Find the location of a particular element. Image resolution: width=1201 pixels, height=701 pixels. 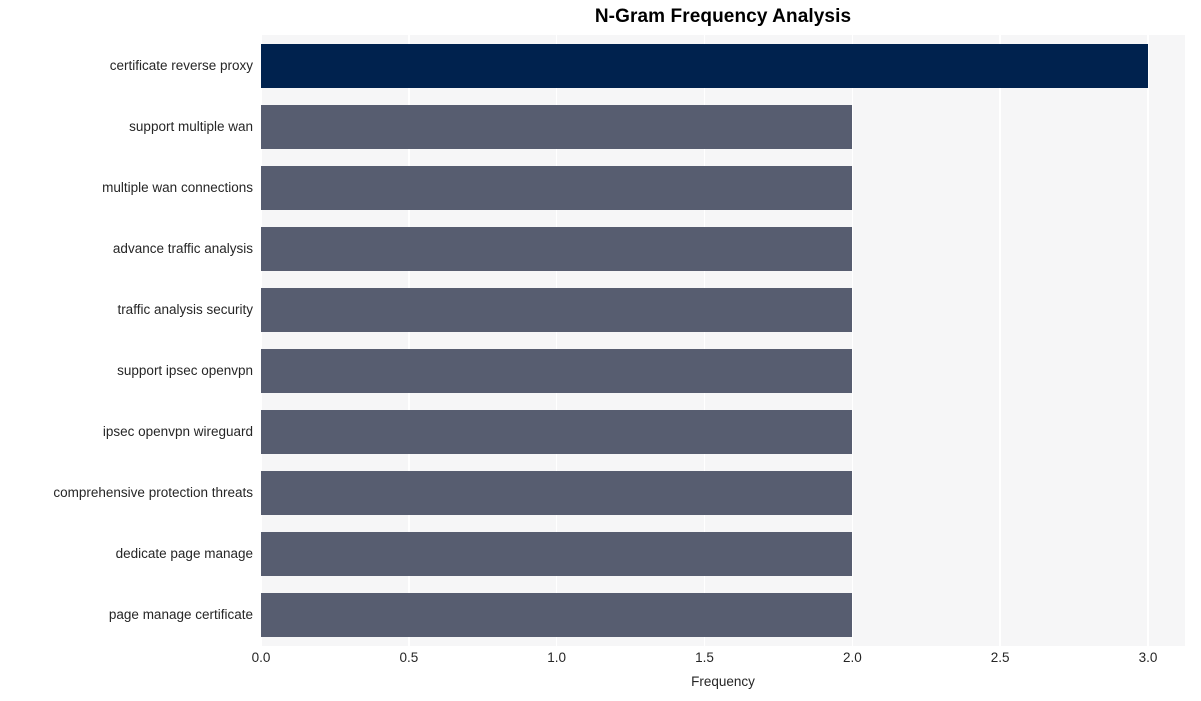

y-axis-tick-label: comprehensive protection threats is located at coordinates (153, 493).